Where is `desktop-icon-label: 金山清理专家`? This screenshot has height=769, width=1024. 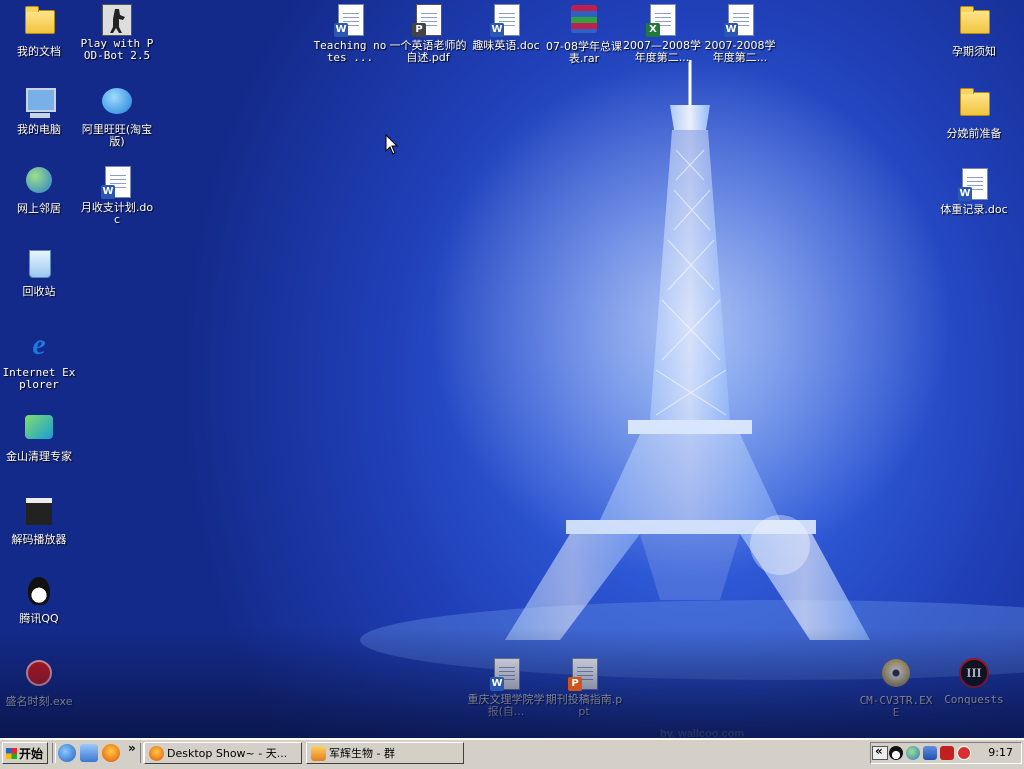 desktop-icon-label: 金山清理专家 is located at coordinates (39, 456).